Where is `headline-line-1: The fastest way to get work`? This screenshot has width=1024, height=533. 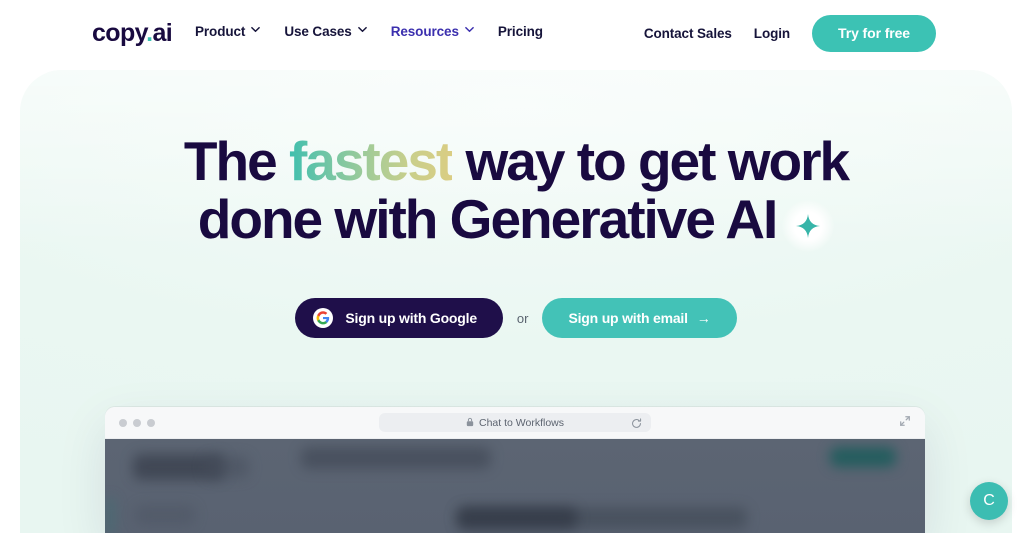
headline-line-1: The fastest way to get work is located at coordinates (516, 161).